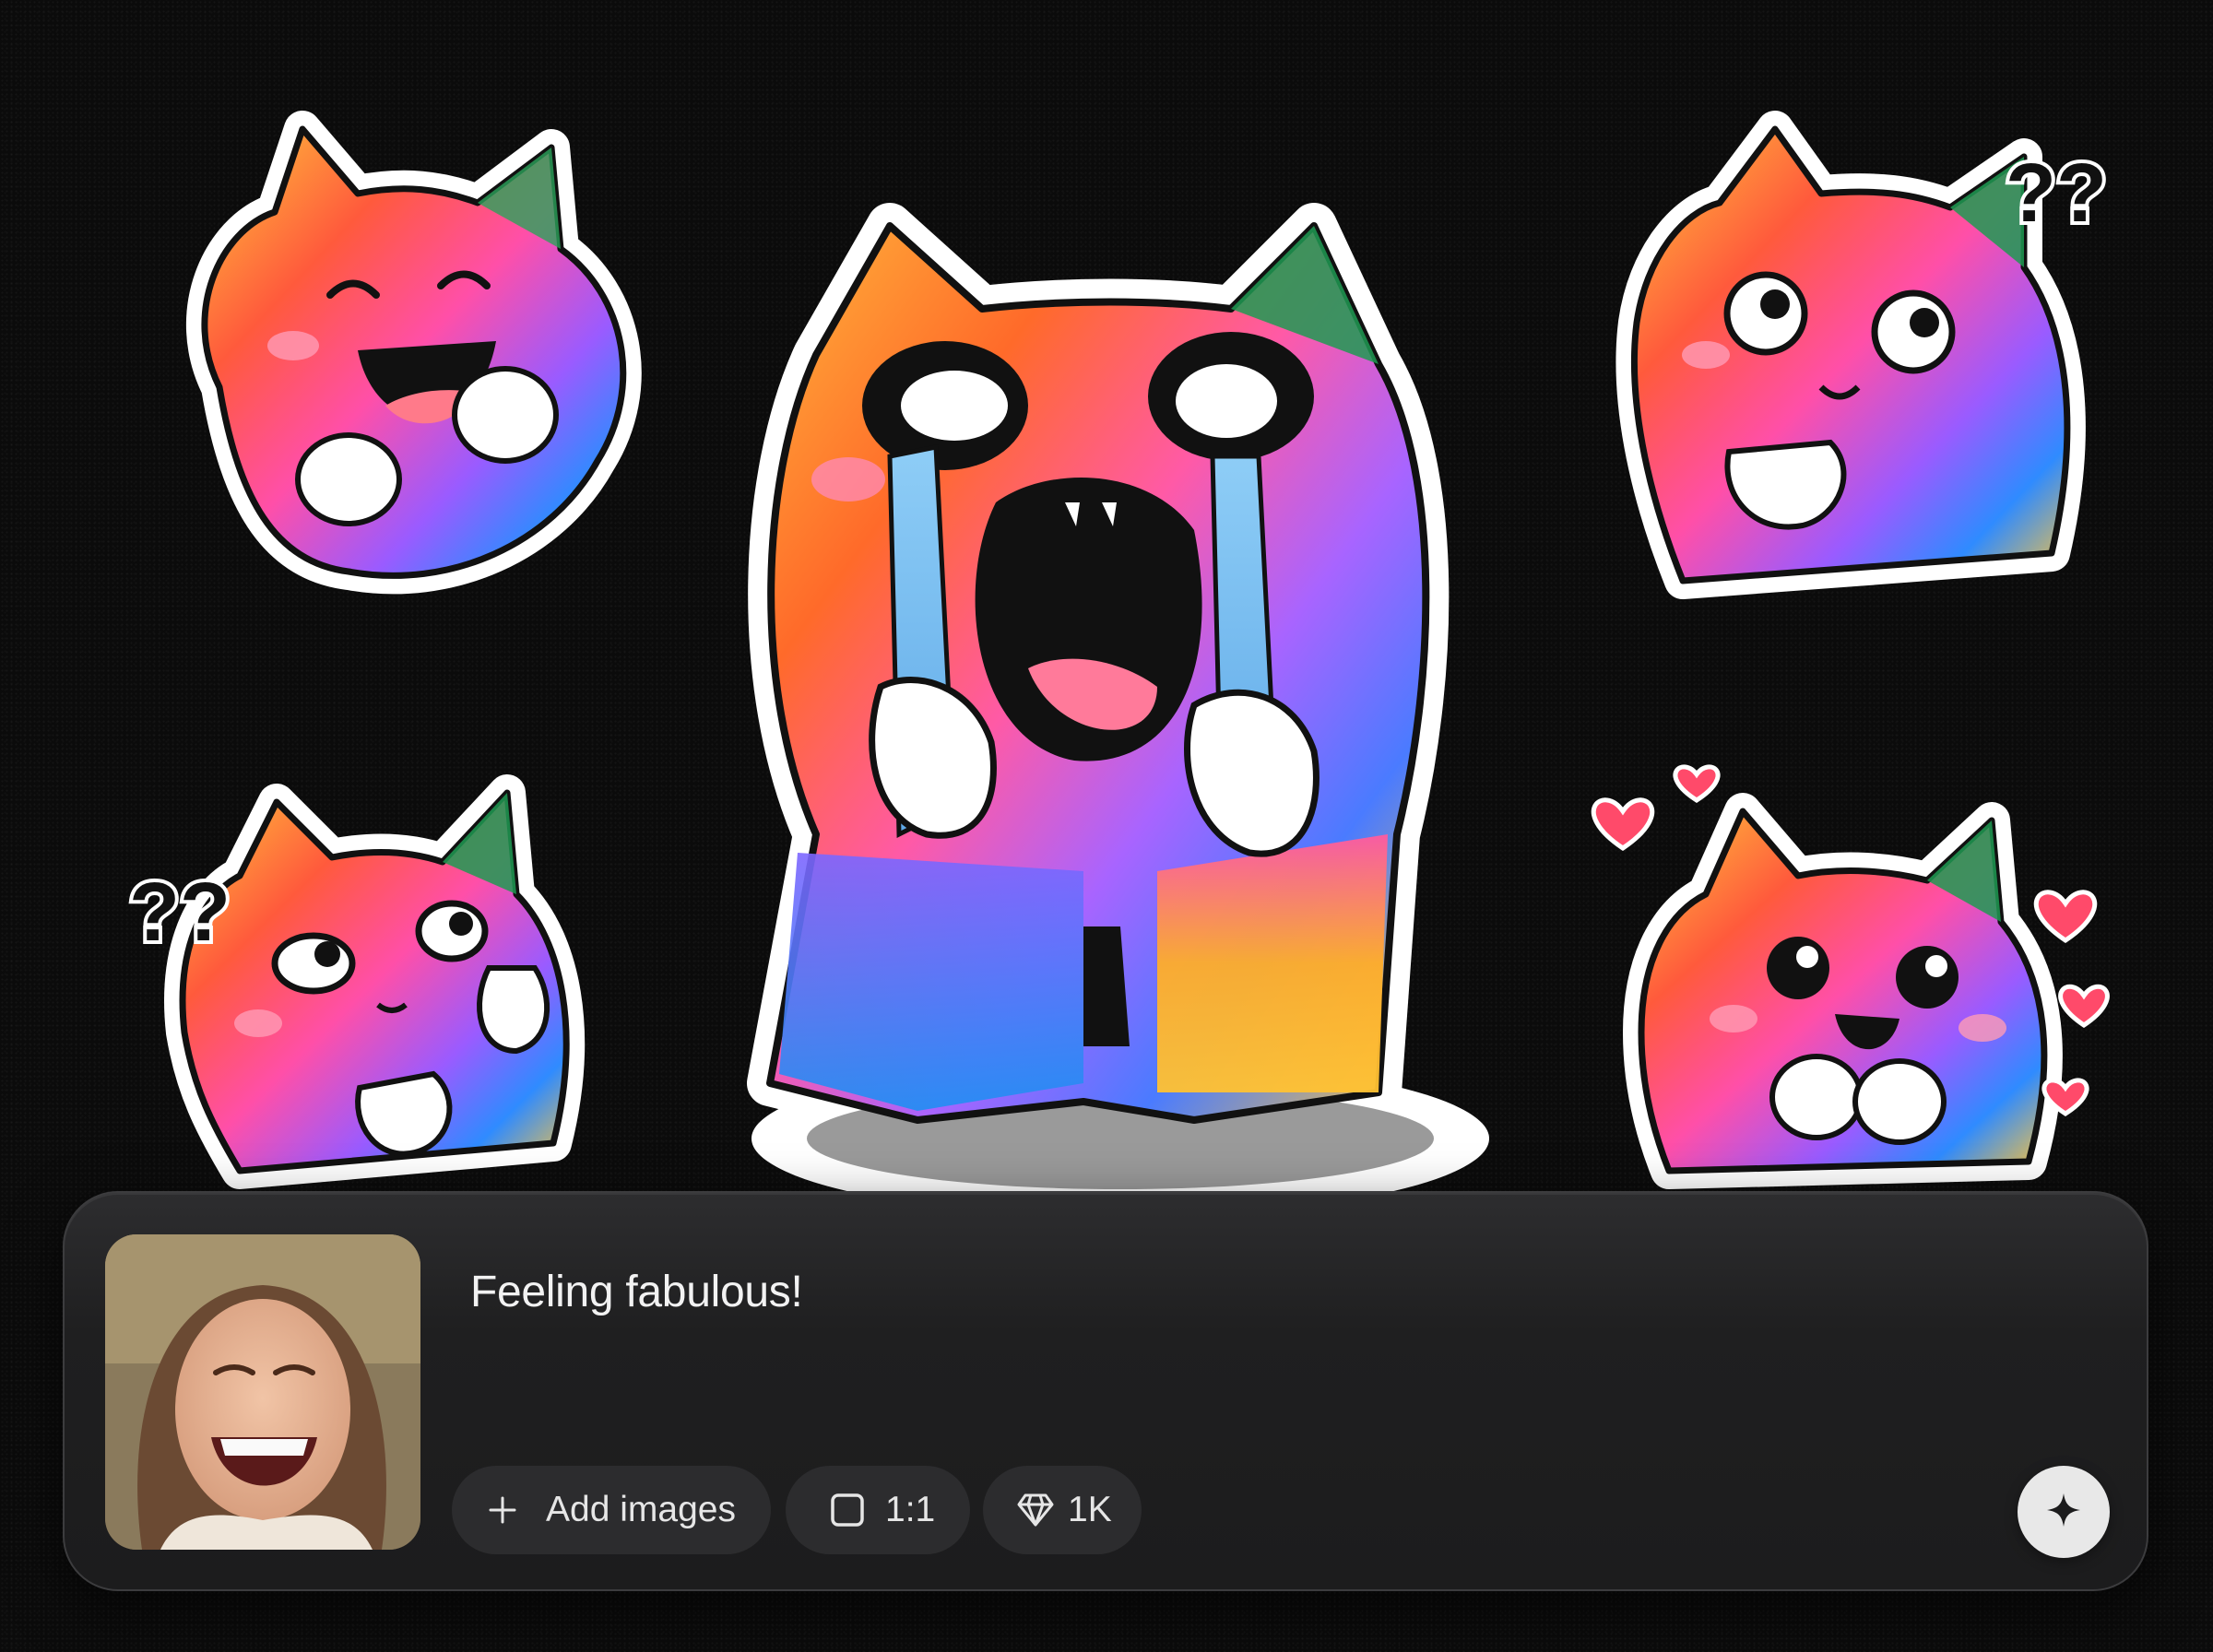  I want to click on sticker-questioning-cat: ??, so click(1860, 359).